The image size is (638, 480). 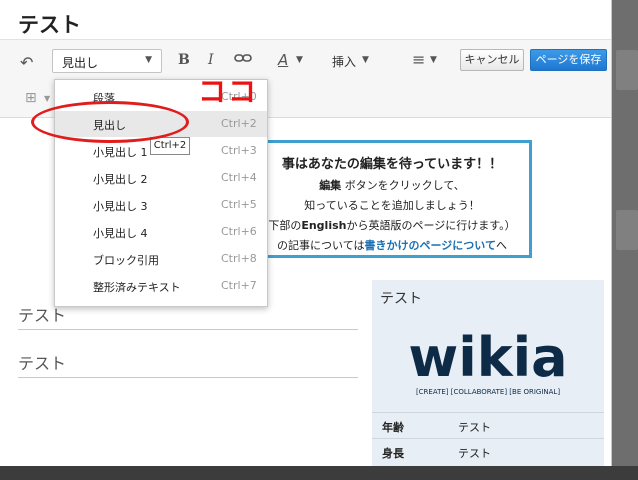 What do you see at coordinates (188, 364) in the screenshot?
I see `content-heading: テスト` at bounding box center [188, 364].